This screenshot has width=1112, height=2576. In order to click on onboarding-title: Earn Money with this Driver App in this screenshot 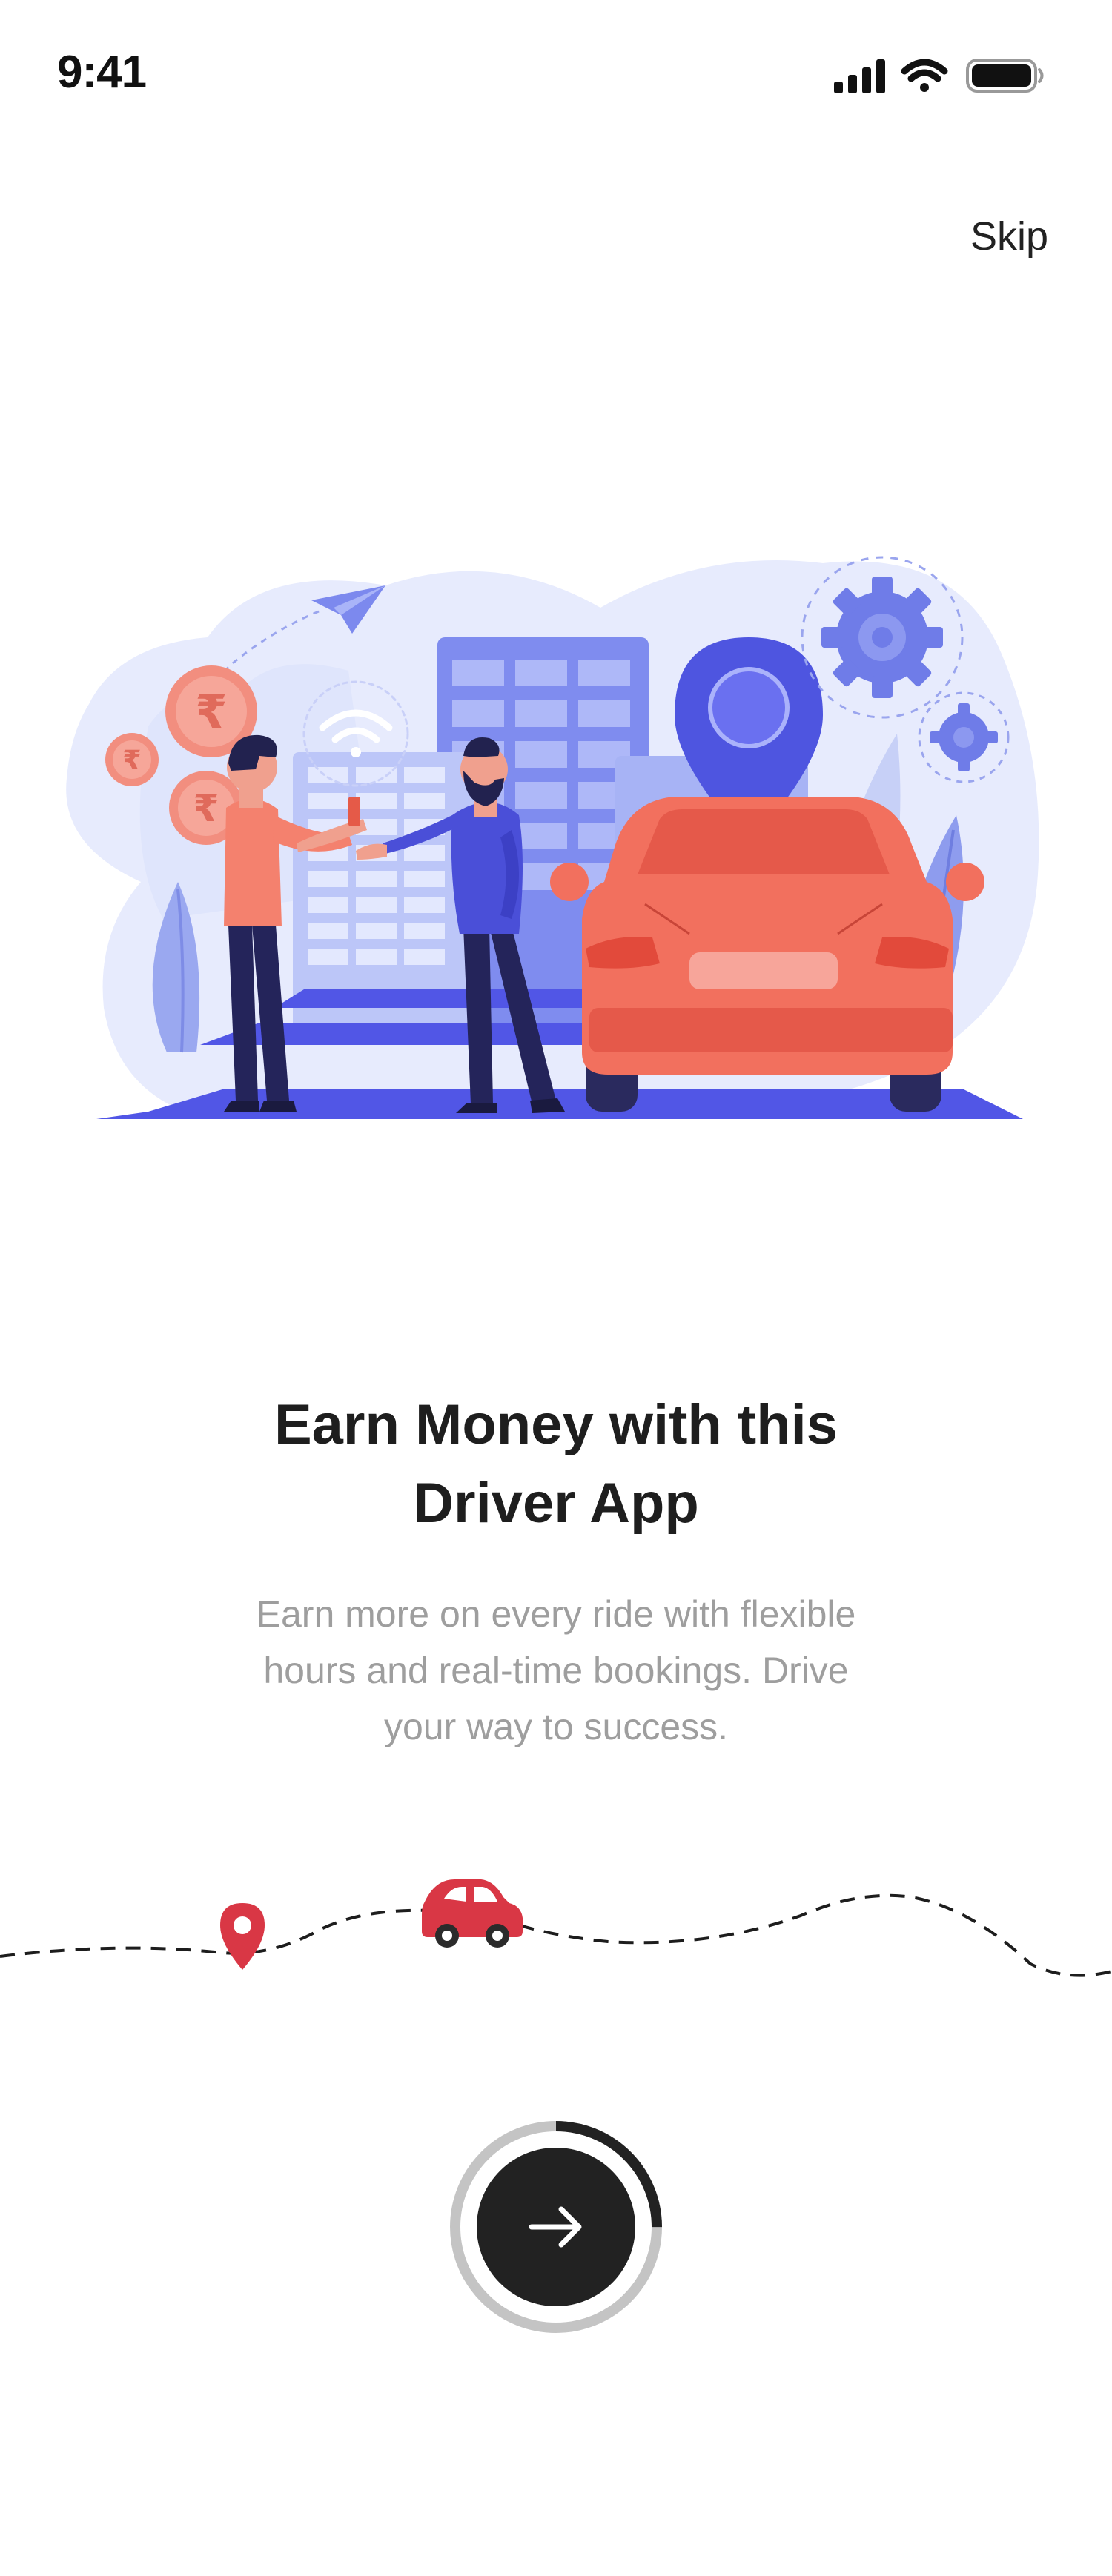, I will do `click(556, 1464)`.